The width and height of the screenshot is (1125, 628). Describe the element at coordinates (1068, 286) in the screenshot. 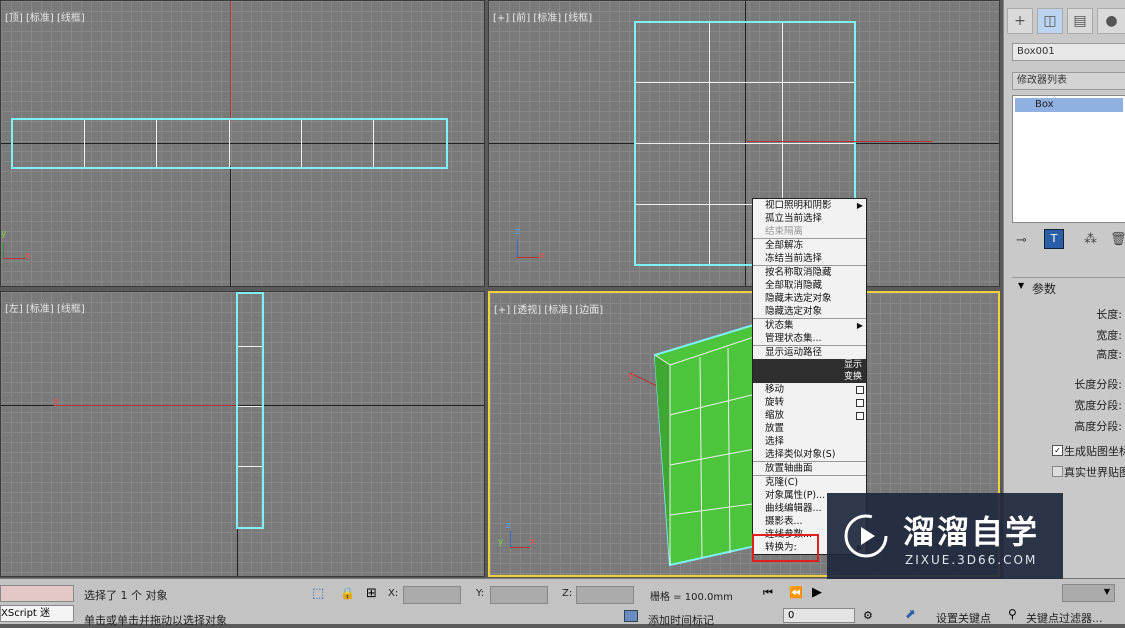

I see `params-rollout-header: ▼ 参数` at that location.